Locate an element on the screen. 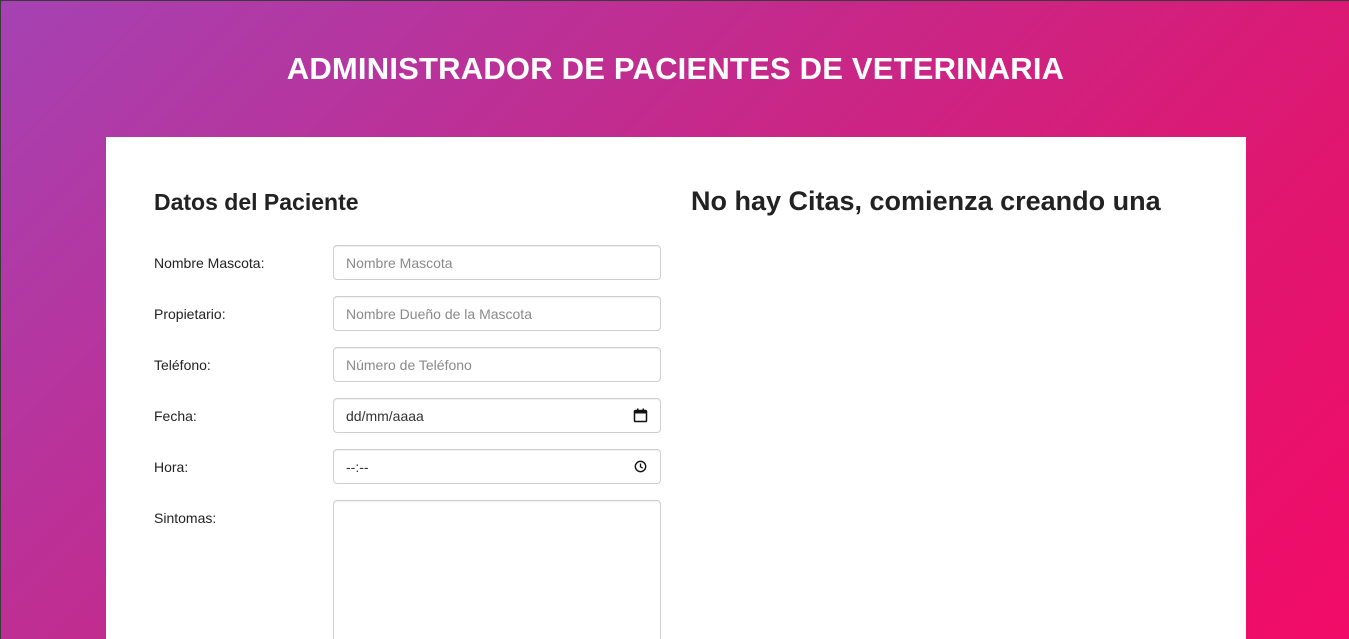 This screenshot has width=1349, height=639. propietario-label: Propietario: is located at coordinates (190, 314).